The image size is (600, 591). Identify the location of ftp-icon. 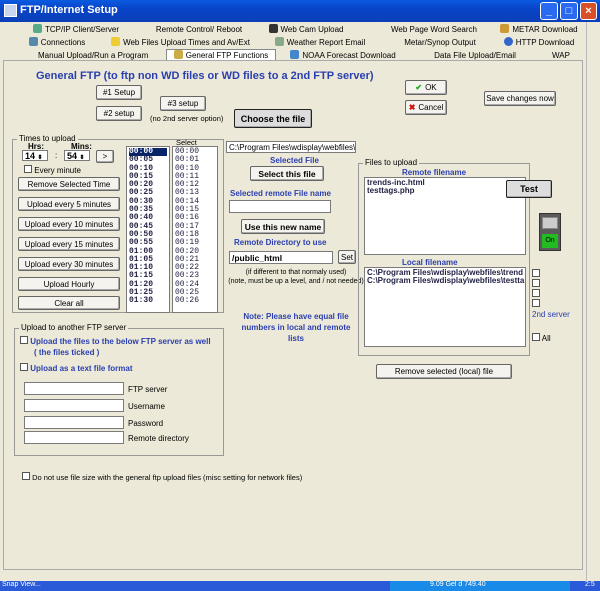
(178, 54).